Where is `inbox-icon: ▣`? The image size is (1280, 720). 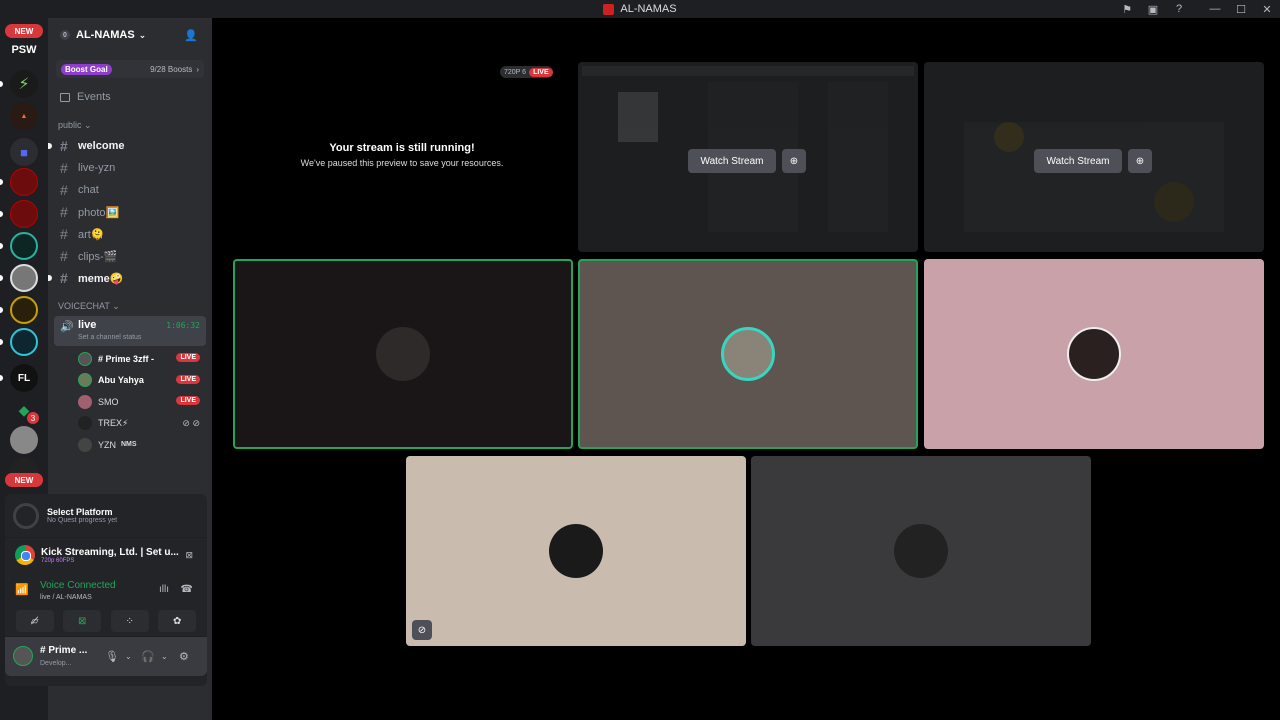
inbox-icon: ▣ is located at coordinates (1153, 9).